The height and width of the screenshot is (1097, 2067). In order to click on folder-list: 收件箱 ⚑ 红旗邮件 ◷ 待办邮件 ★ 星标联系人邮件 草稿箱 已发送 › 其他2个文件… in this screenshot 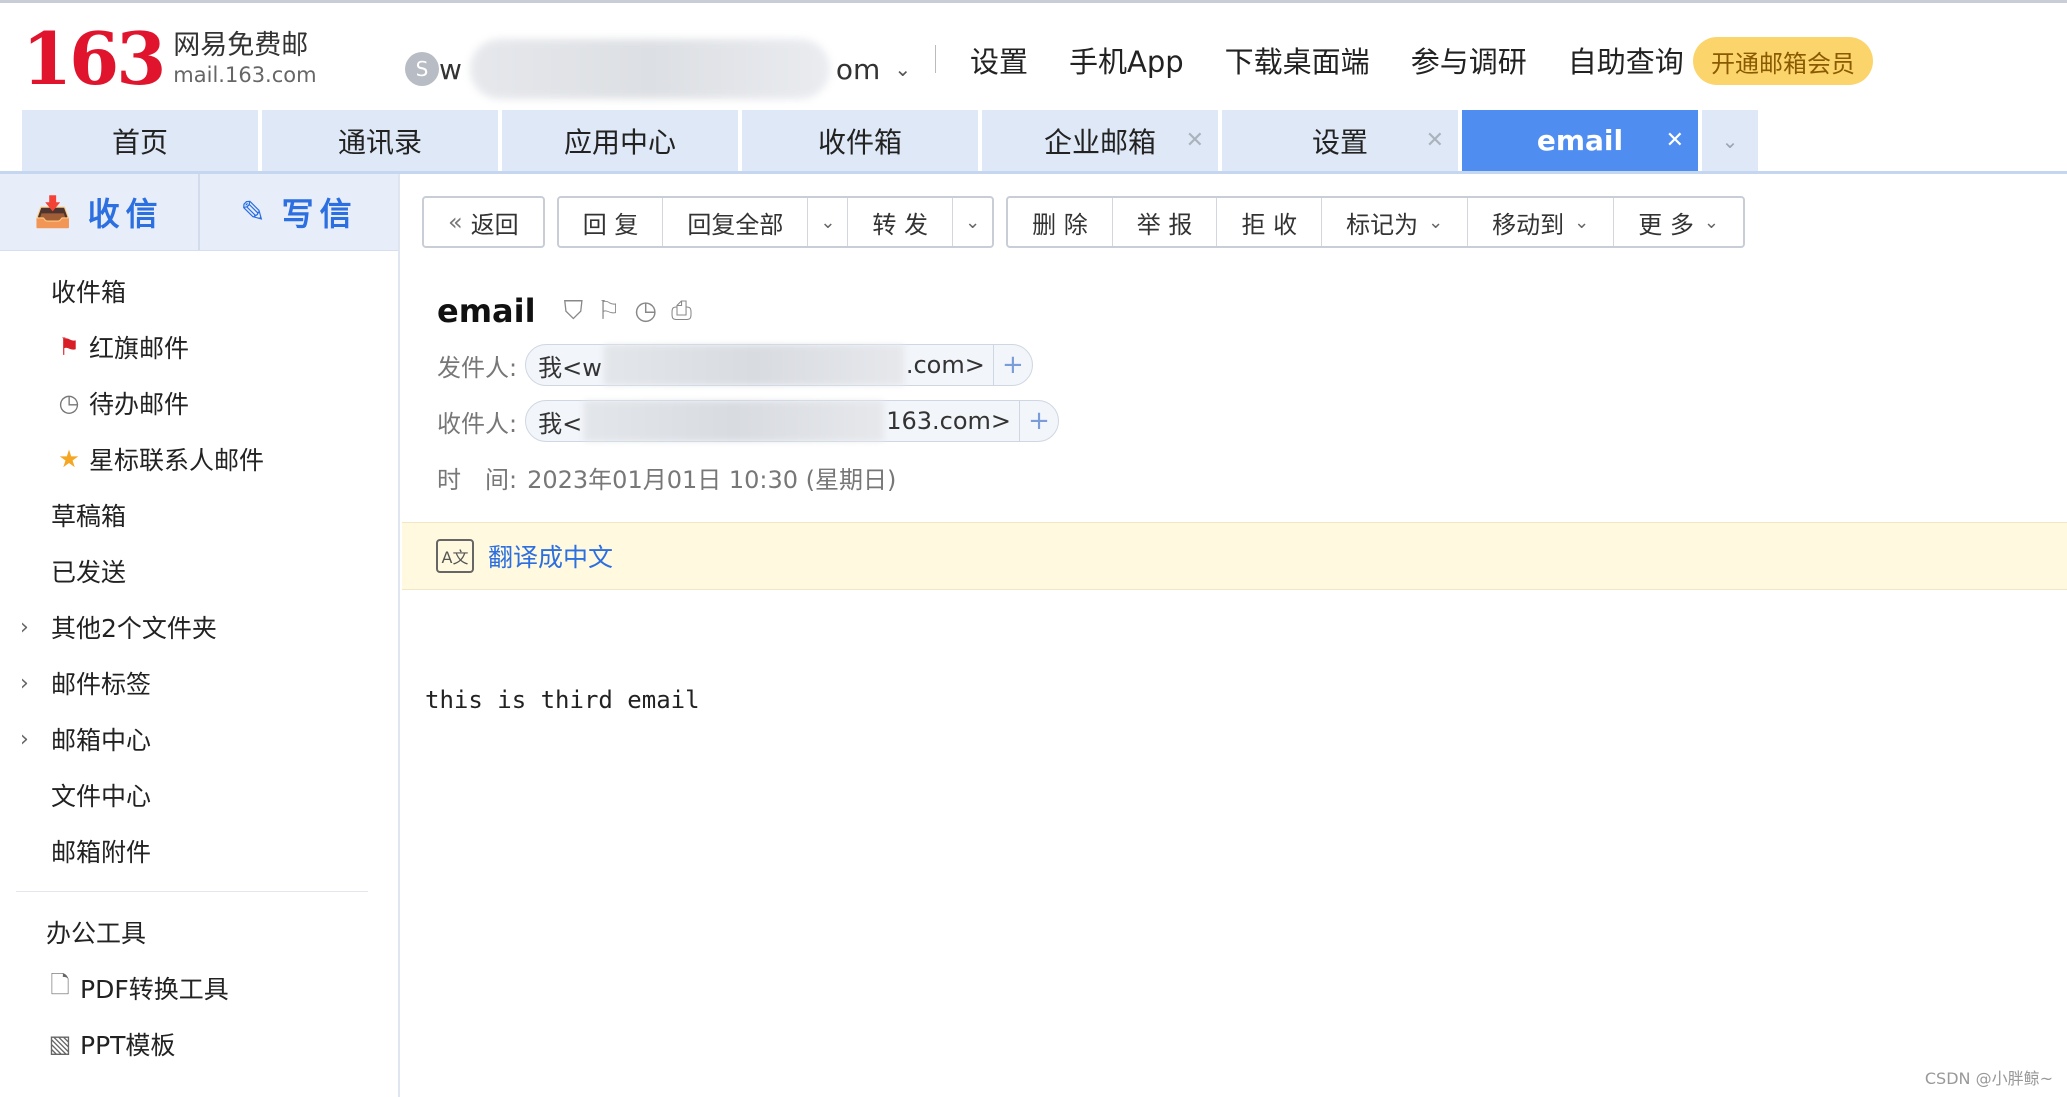, I will do `click(199, 571)`.